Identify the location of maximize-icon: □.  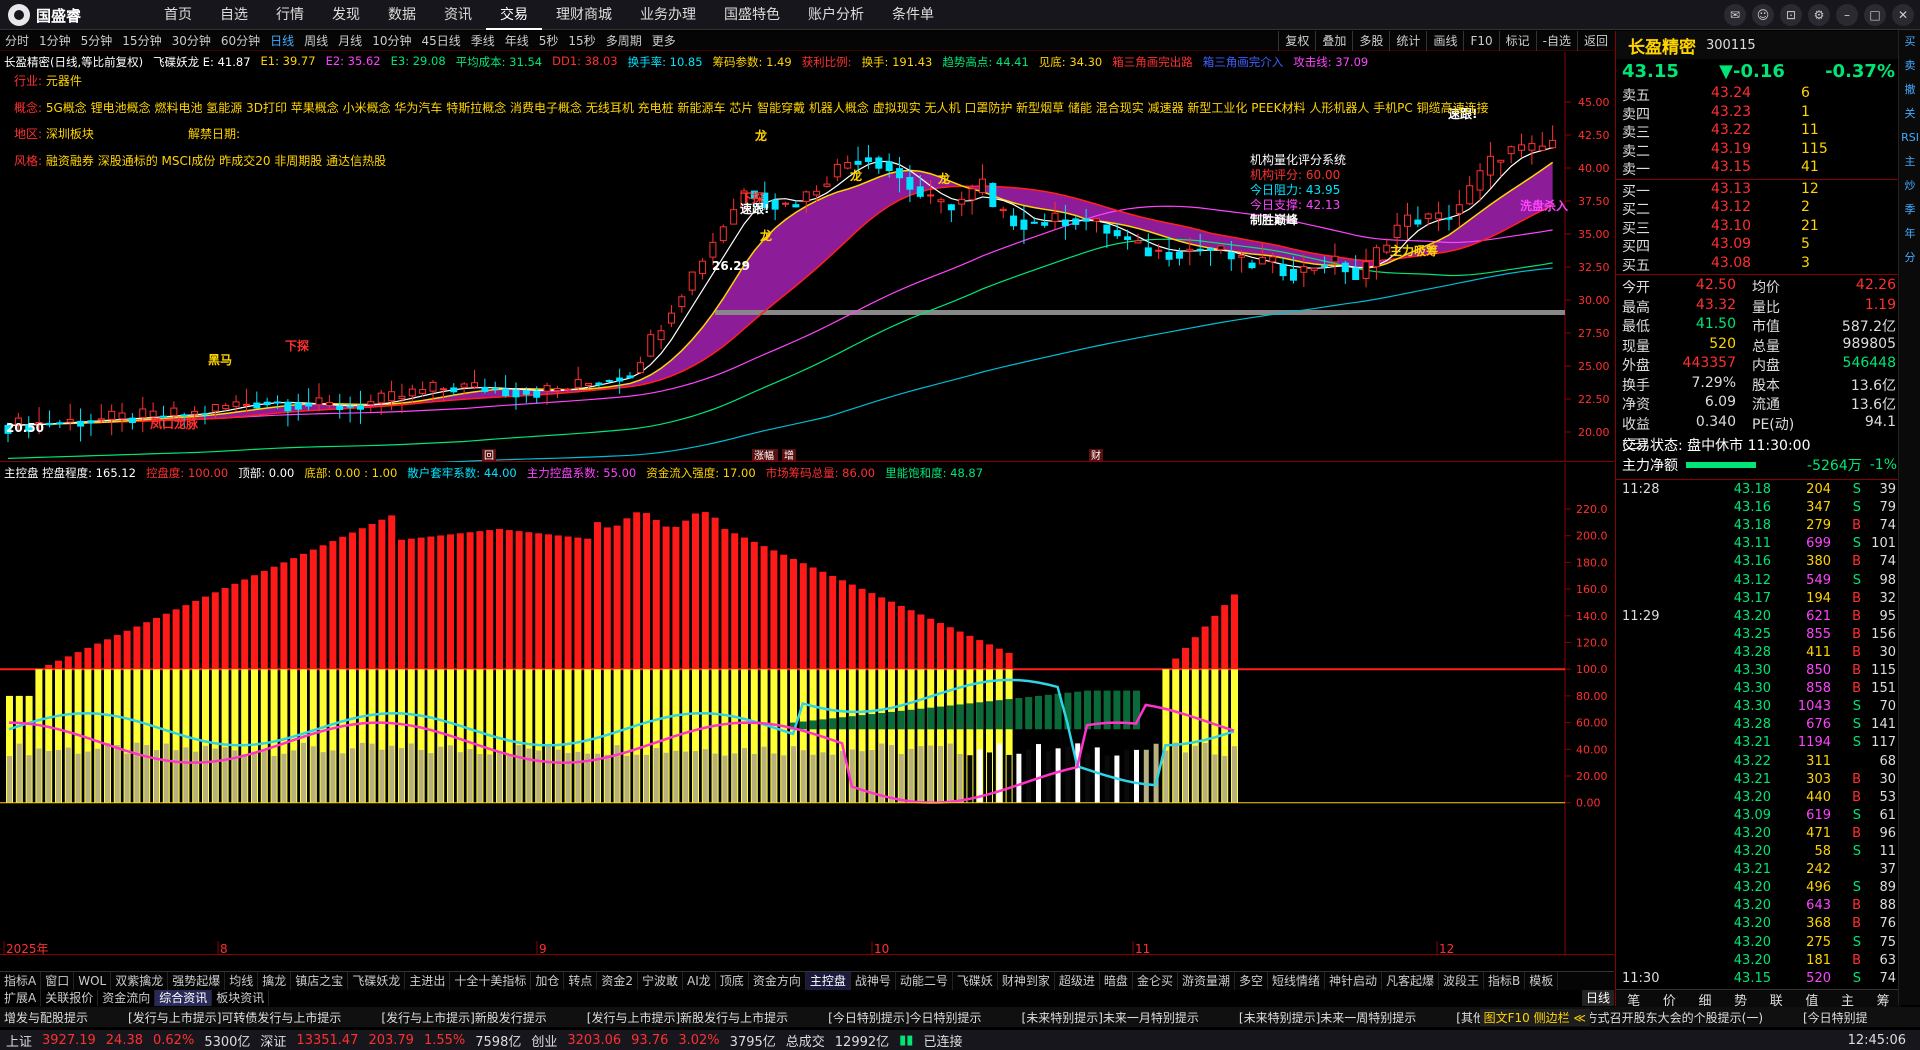
(1875, 15).